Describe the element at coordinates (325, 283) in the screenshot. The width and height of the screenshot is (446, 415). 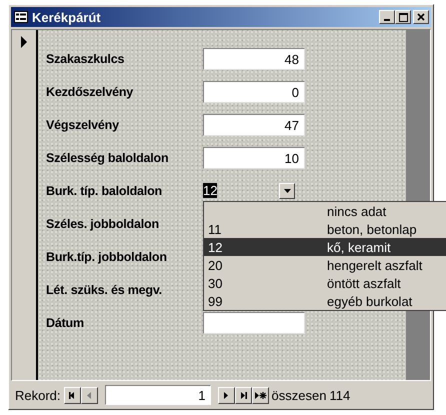
I see `dropdown-option: 30 öntött aszfalt` at that location.